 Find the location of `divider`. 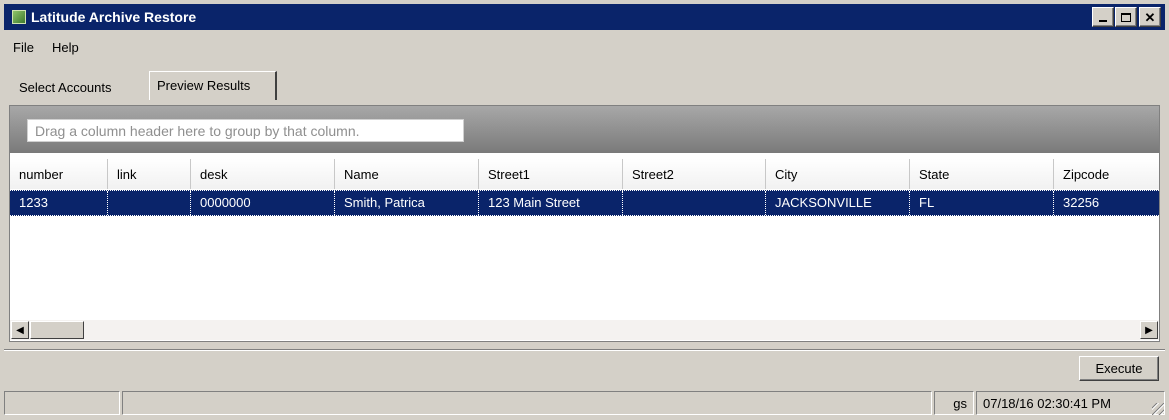

divider is located at coordinates (584, 350).